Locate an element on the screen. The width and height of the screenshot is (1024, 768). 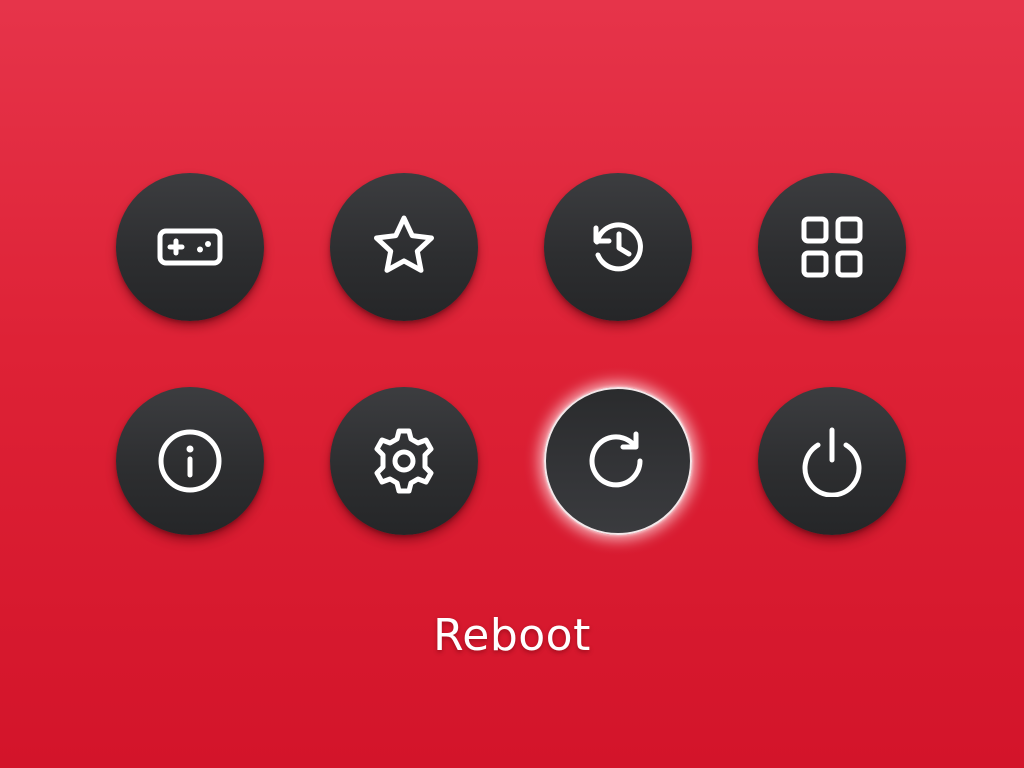
games-button is located at coordinates (190, 247).